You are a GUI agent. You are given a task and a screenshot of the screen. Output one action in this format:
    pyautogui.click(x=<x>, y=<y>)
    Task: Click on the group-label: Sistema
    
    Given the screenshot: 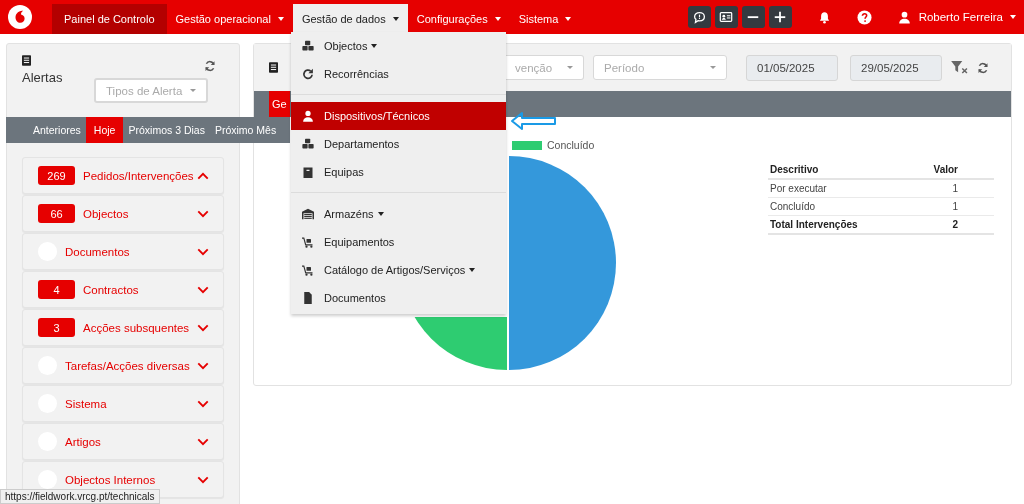 What is the action you would take?
    pyautogui.click(x=86, y=403)
    